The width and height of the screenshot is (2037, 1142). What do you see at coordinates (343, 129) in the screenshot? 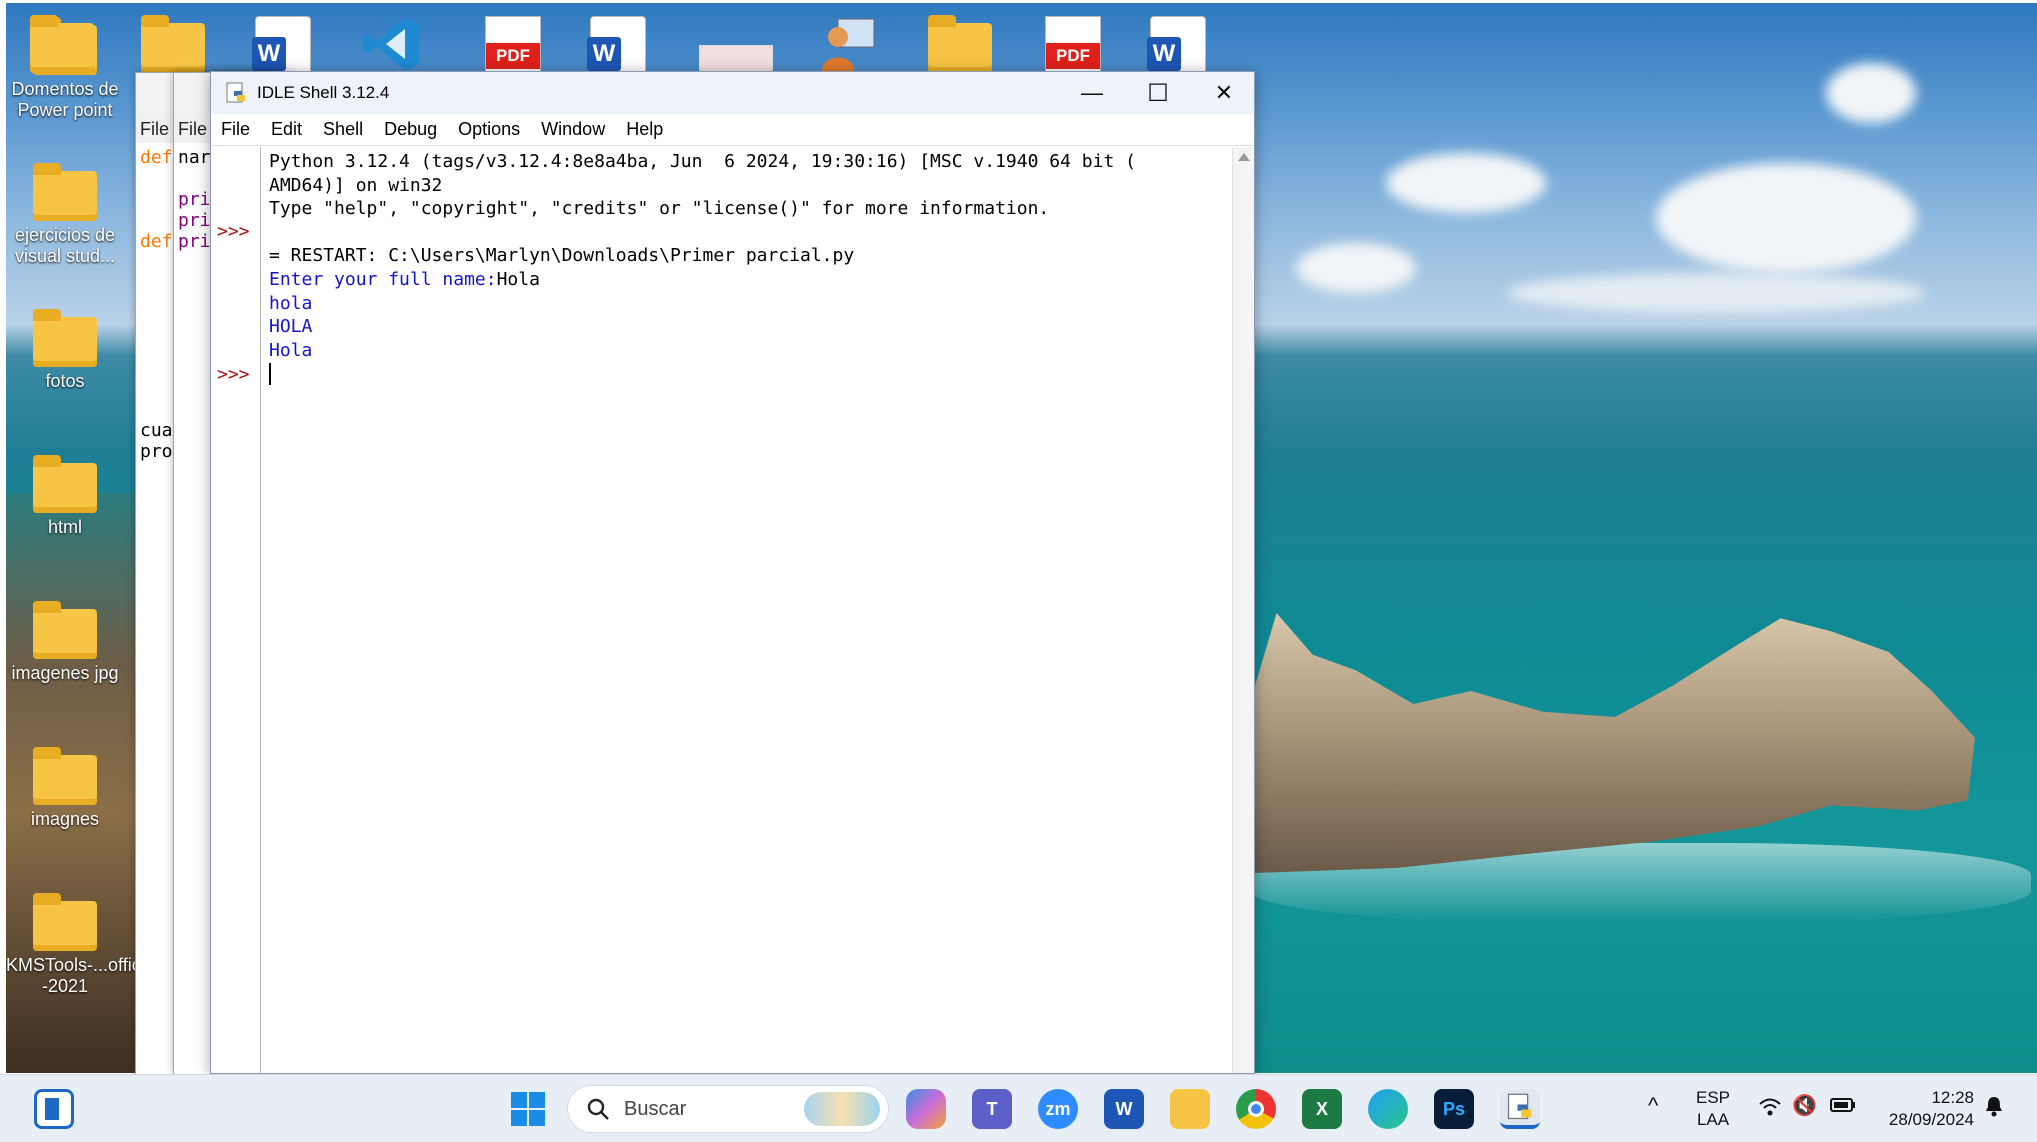
I see `menu-shell: Shell` at bounding box center [343, 129].